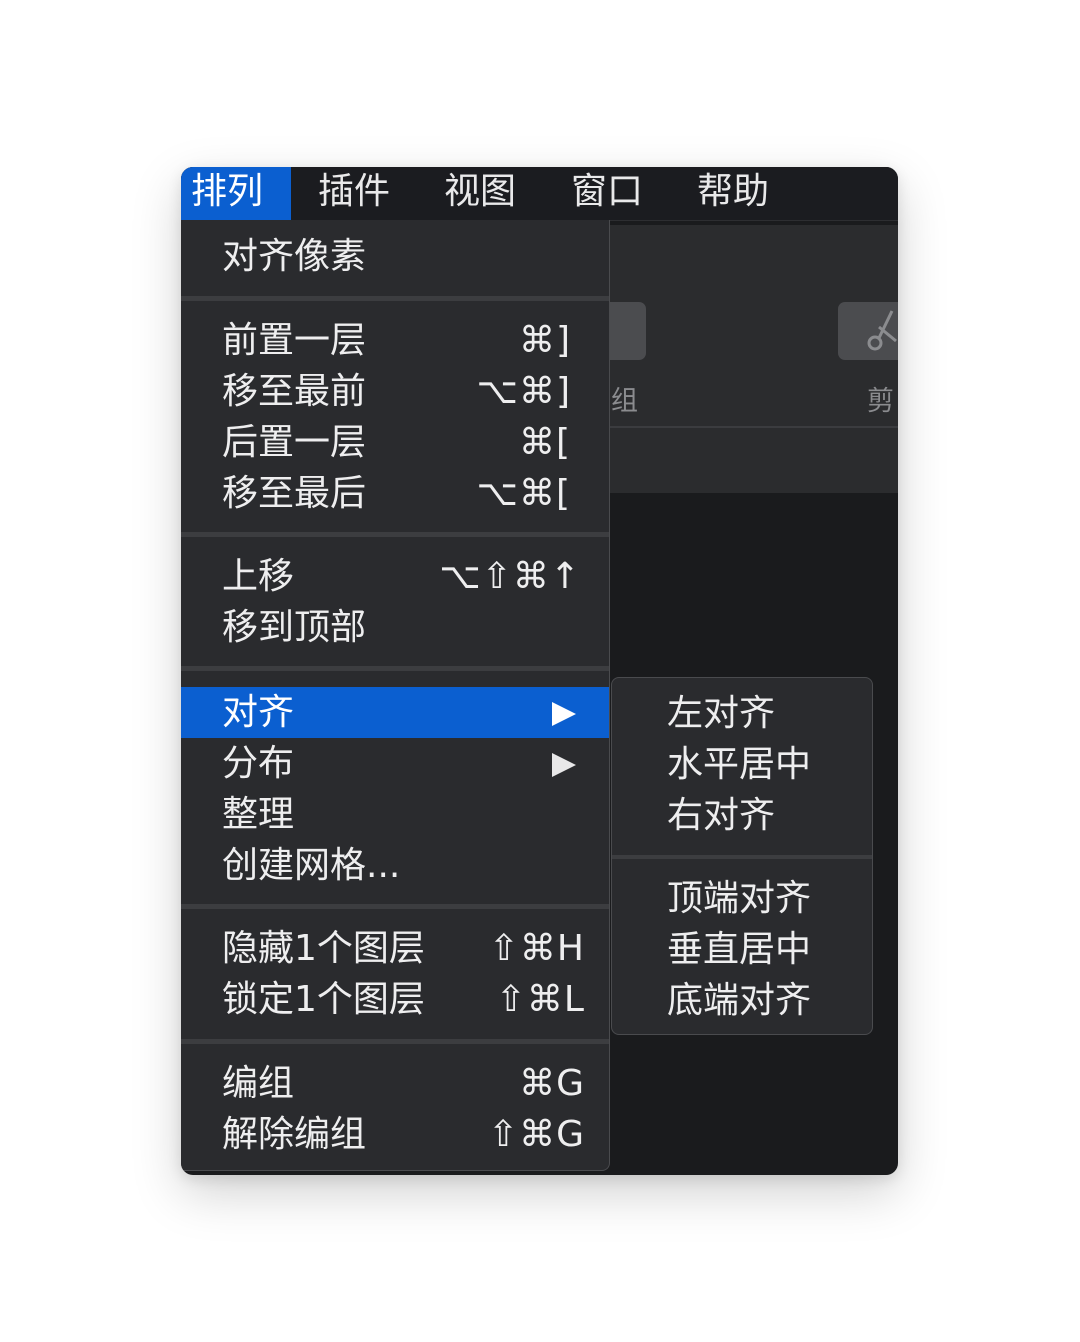 The width and height of the screenshot is (1080, 1342). Describe the element at coordinates (294, 340) in the screenshot. I see `menu-item-label: 前置一层` at that location.